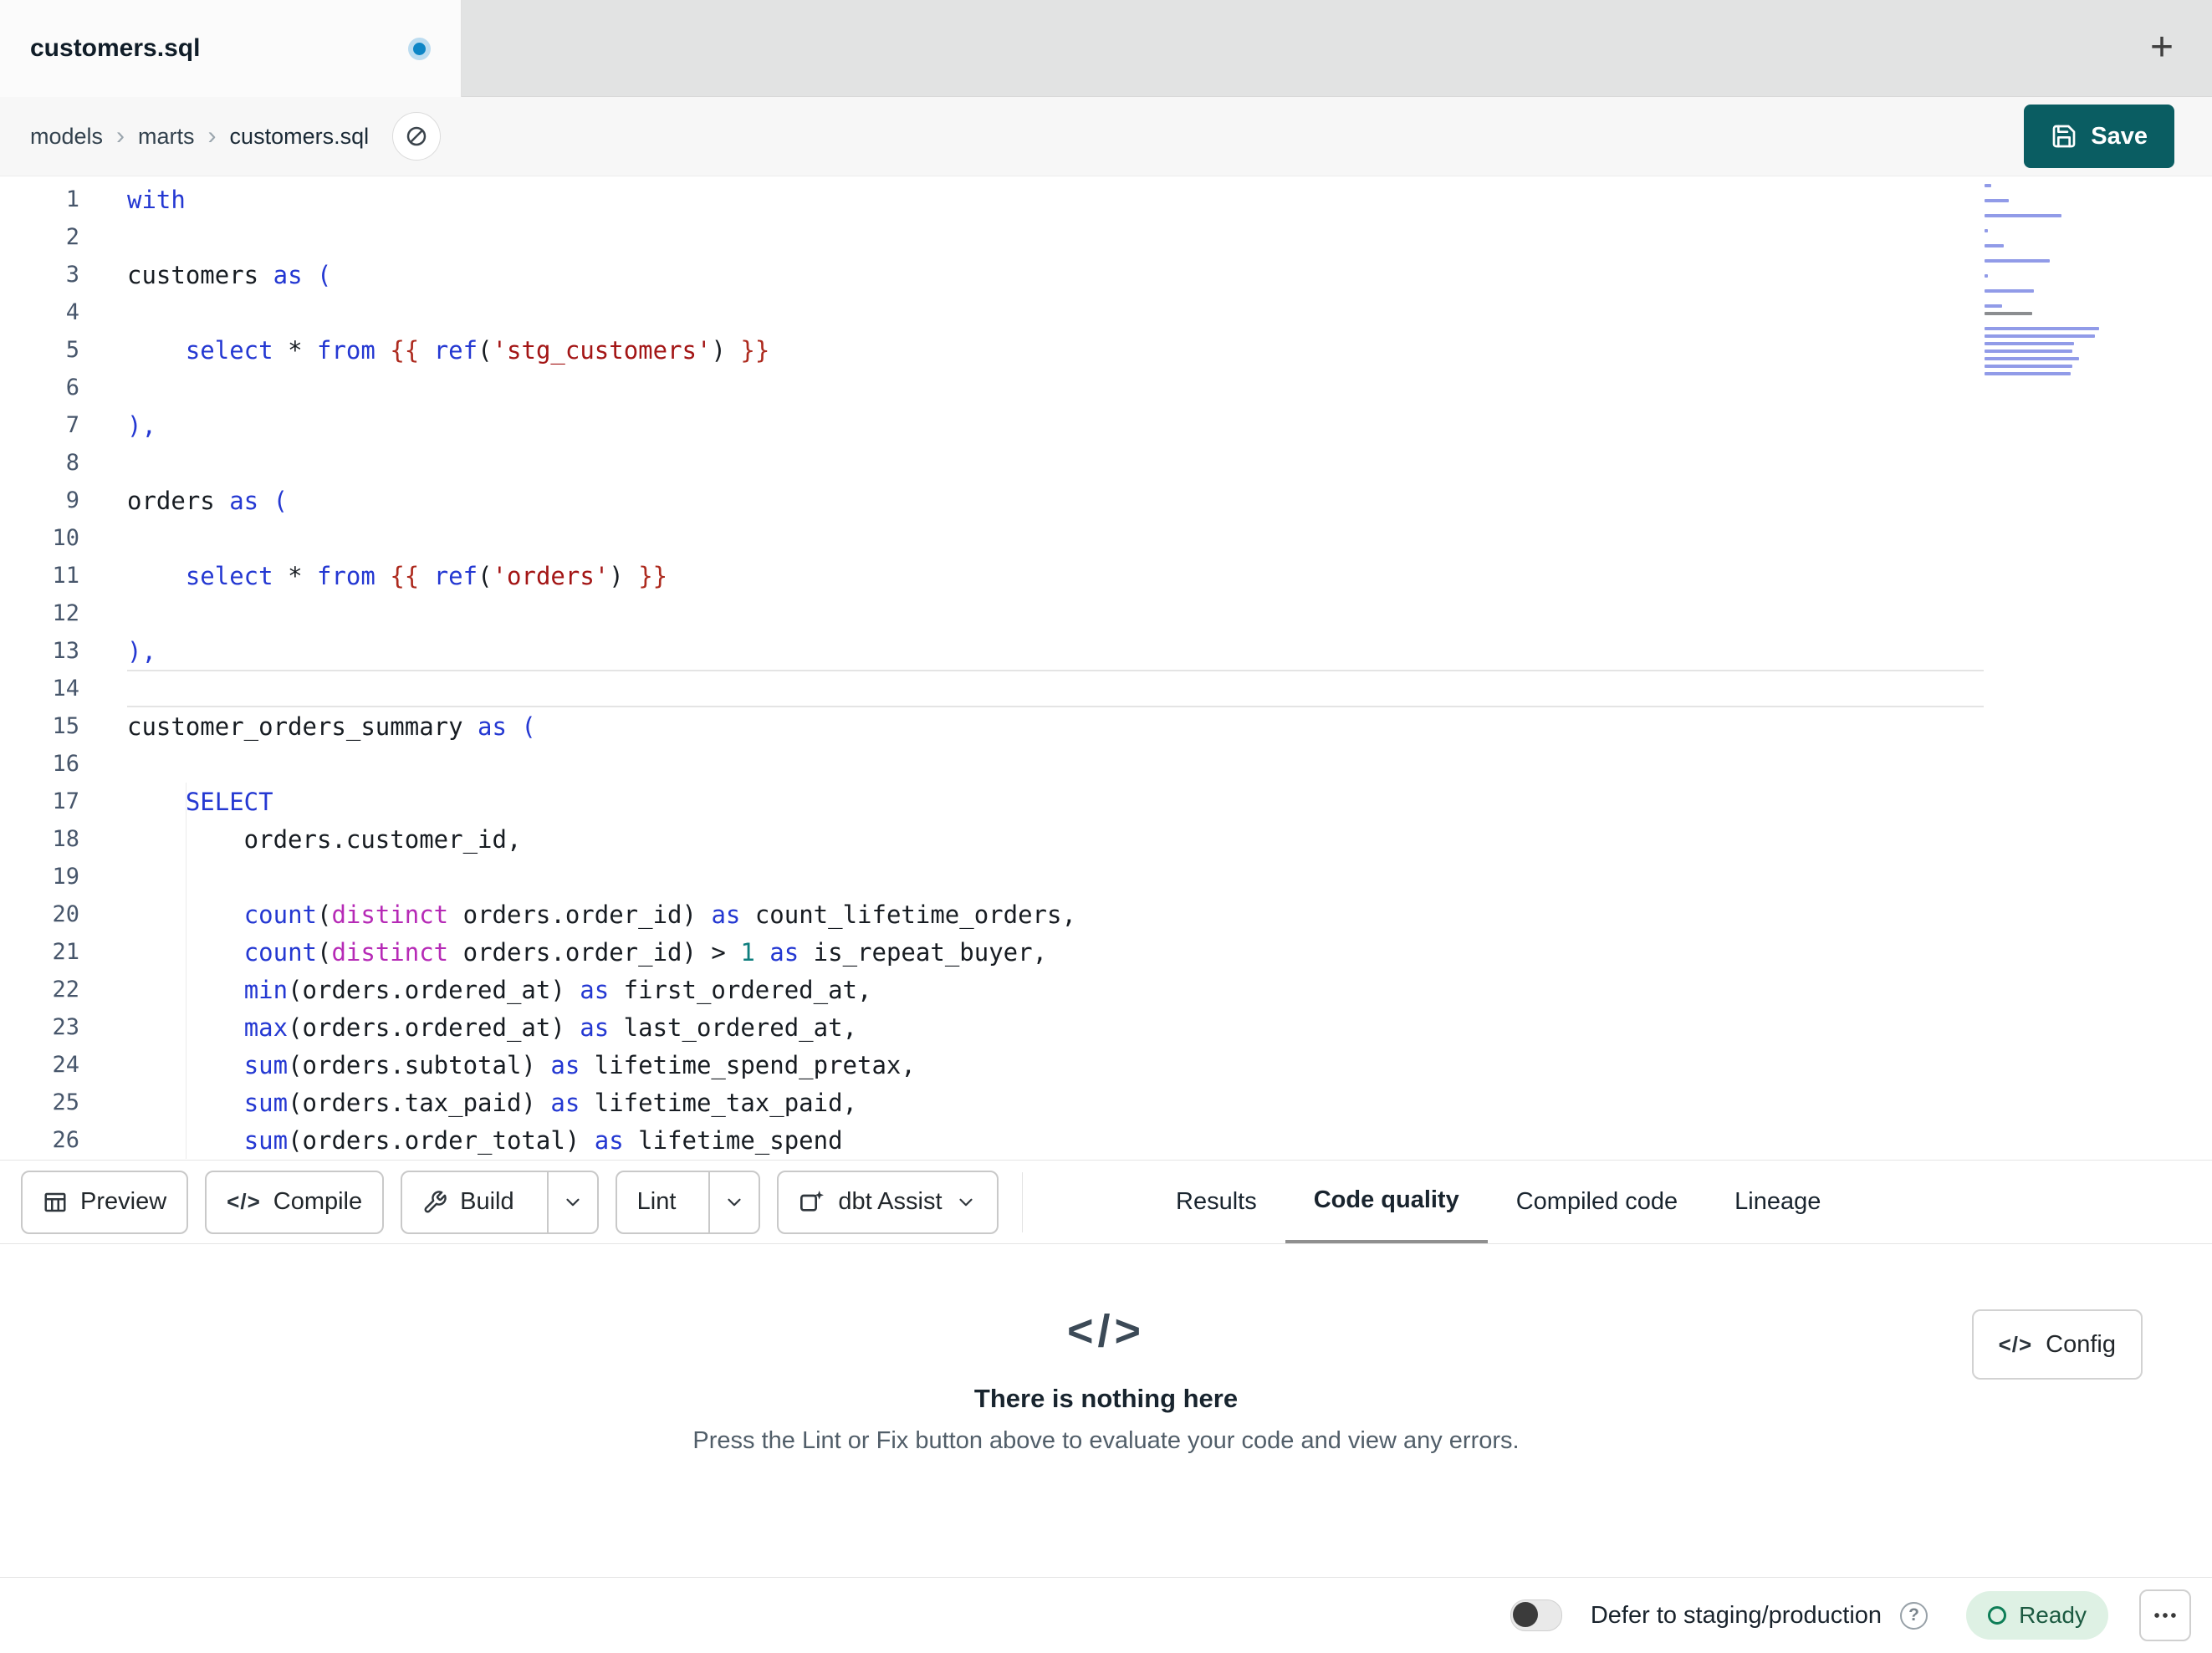  What do you see at coordinates (1106, 651) in the screenshot?
I see `code-line-13: 13),` at bounding box center [1106, 651].